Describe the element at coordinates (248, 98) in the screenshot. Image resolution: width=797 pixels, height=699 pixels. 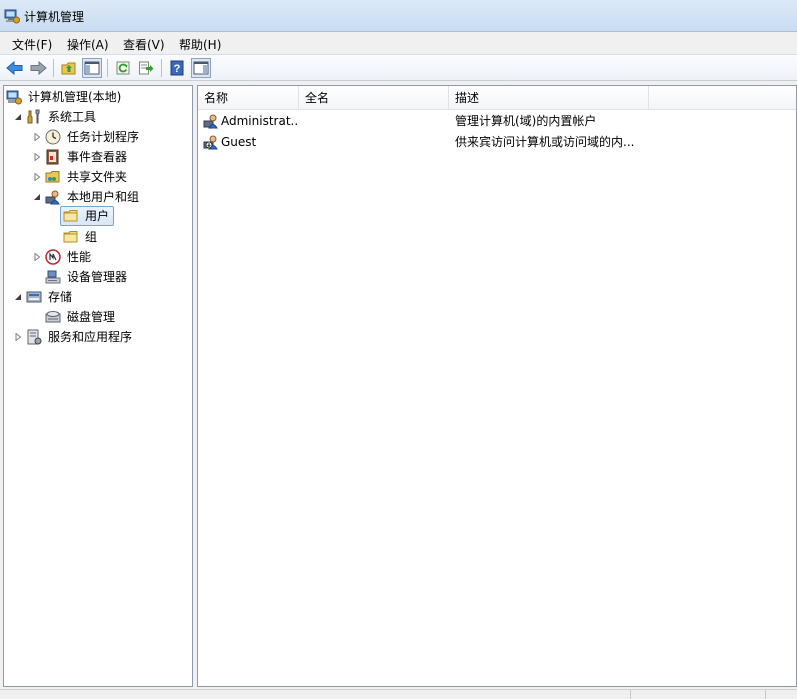
I see `column-header-name: 名称` at that location.